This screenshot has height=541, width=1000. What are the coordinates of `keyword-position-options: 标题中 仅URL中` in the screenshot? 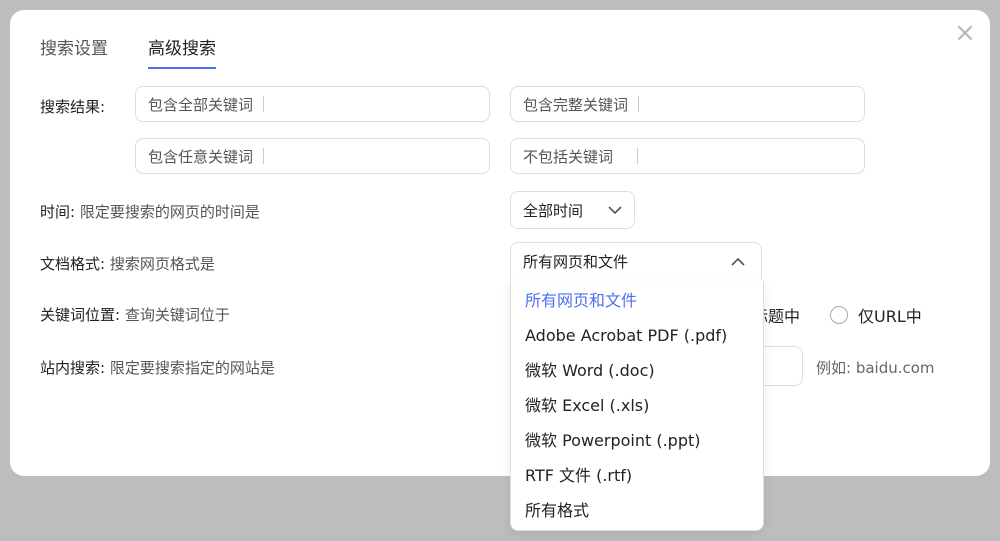 It's located at (837, 315).